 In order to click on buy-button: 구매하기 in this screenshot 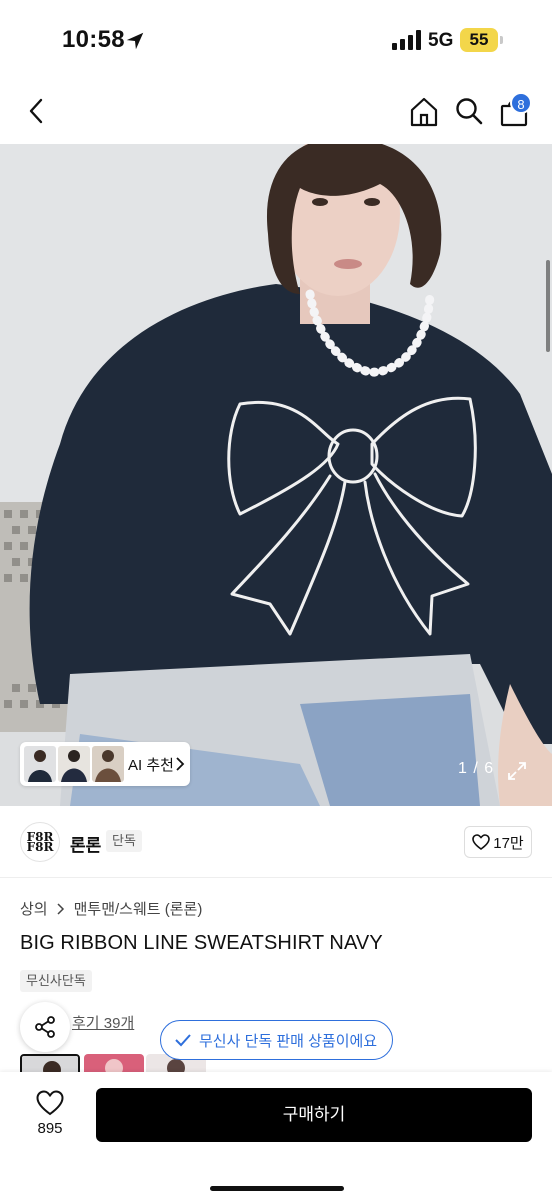, I will do `click(314, 1115)`.